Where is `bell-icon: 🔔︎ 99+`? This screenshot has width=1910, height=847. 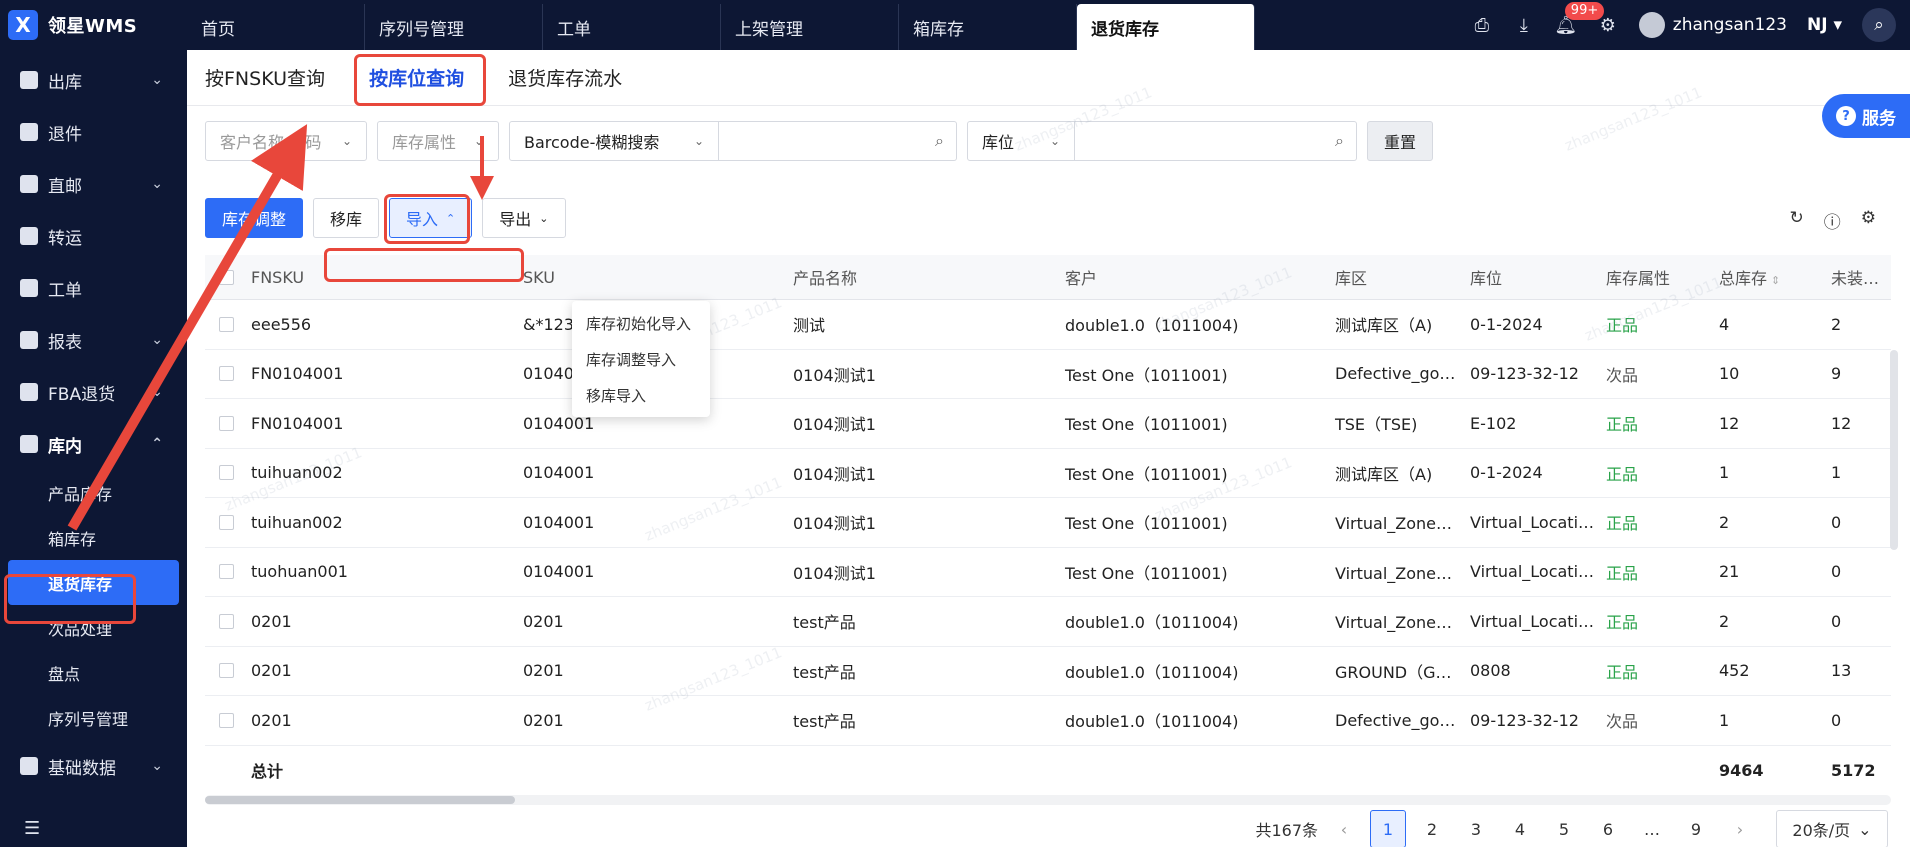
bell-icon: 🔔︎ 99+ is located at coordinates (1579, 19).